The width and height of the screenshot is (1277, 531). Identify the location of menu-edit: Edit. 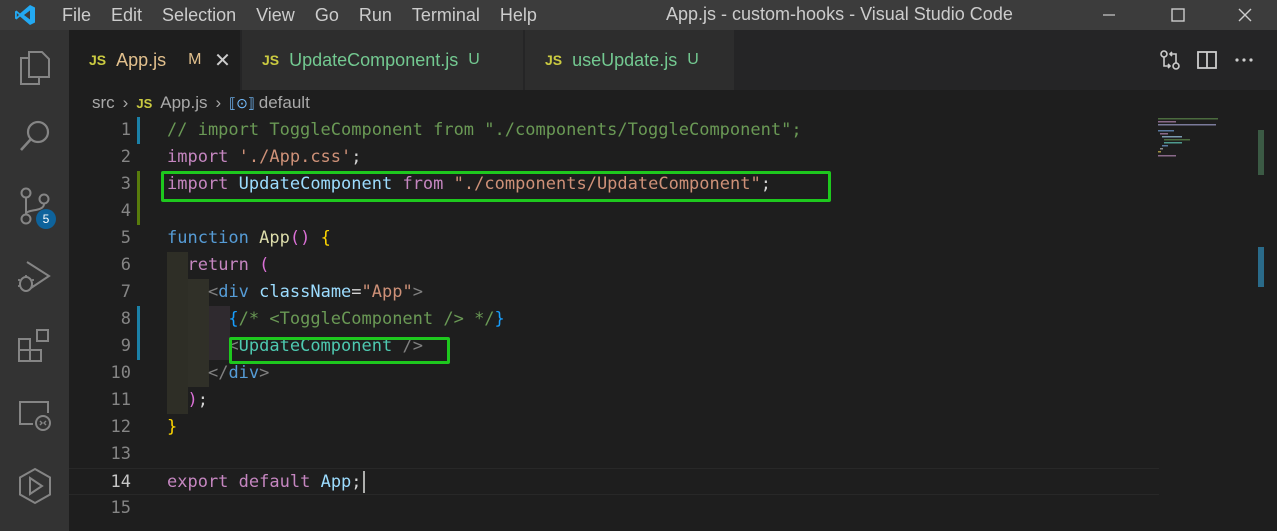
(126, 15).